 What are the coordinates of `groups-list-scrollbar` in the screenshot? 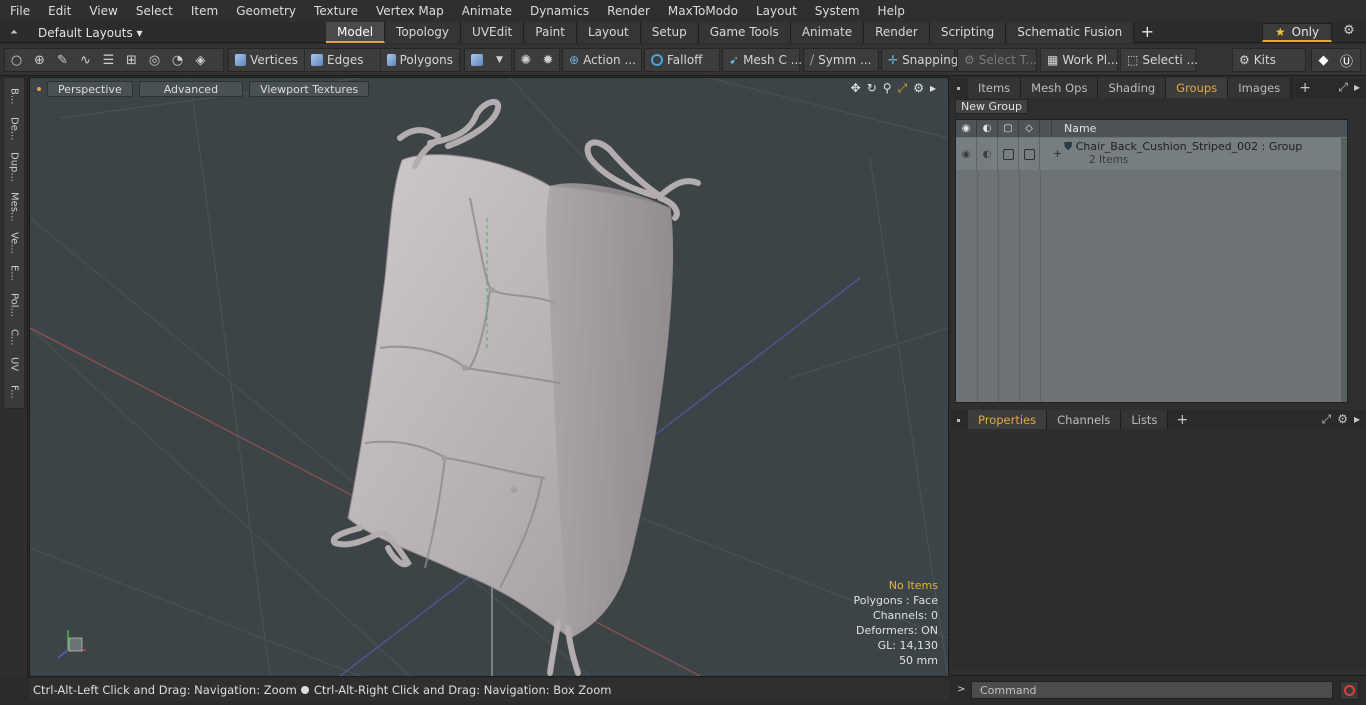 It's located at (1344, 270).